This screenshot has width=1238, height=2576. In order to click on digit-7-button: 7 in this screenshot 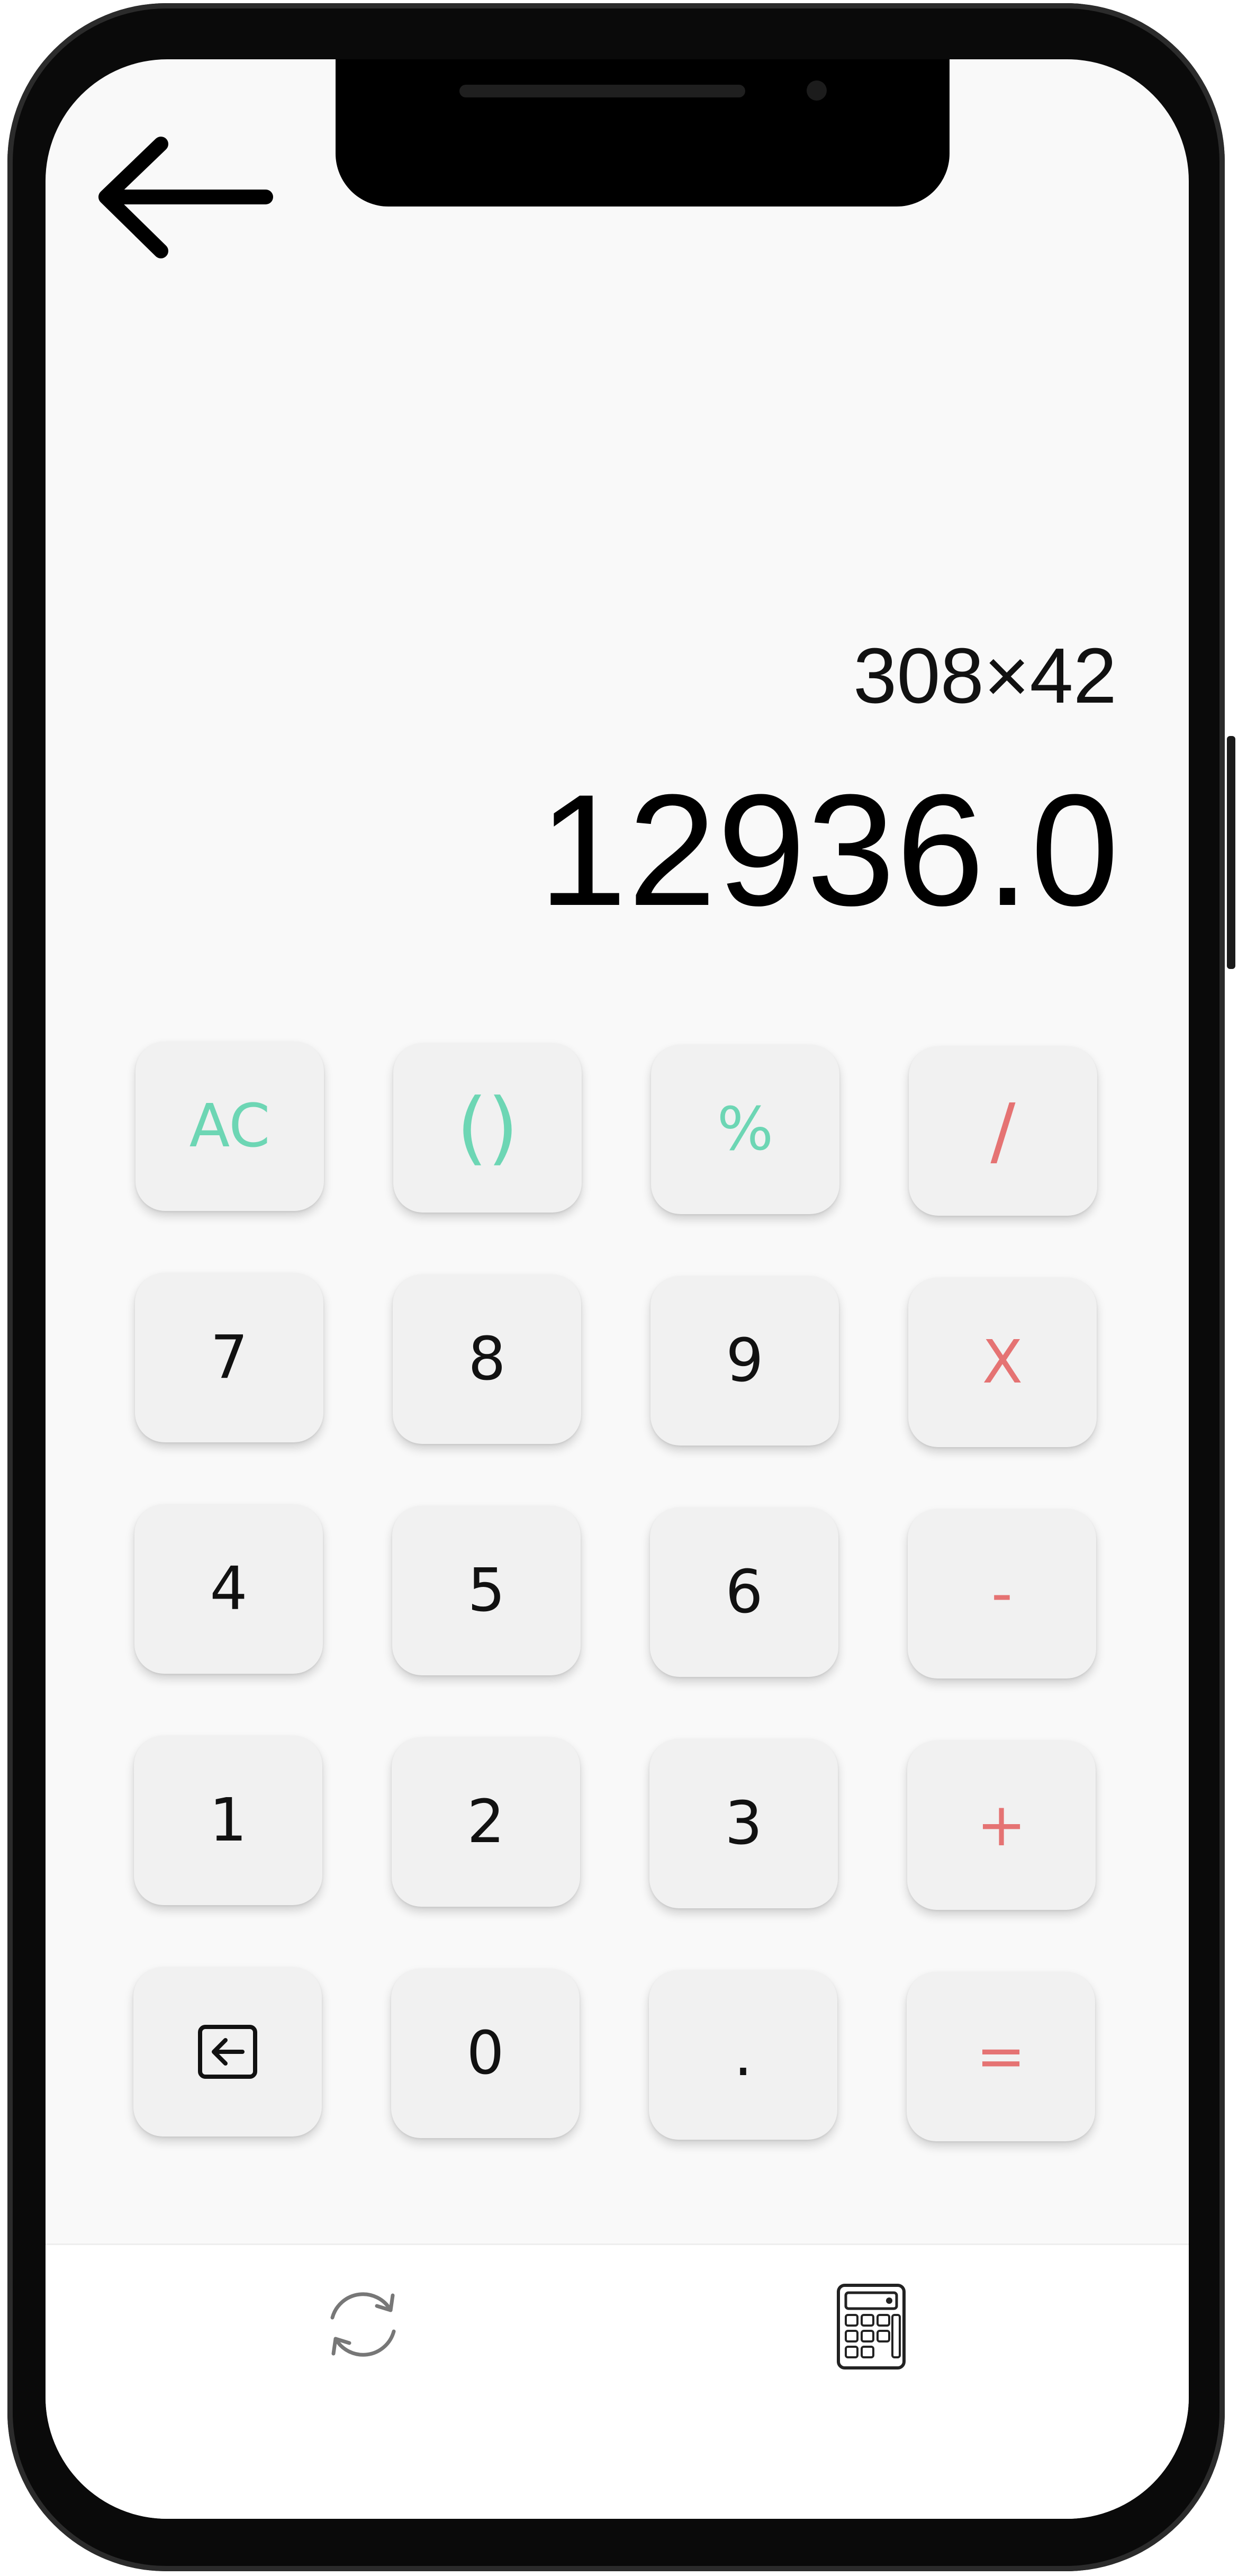, I will do `click(229, 1357)`.